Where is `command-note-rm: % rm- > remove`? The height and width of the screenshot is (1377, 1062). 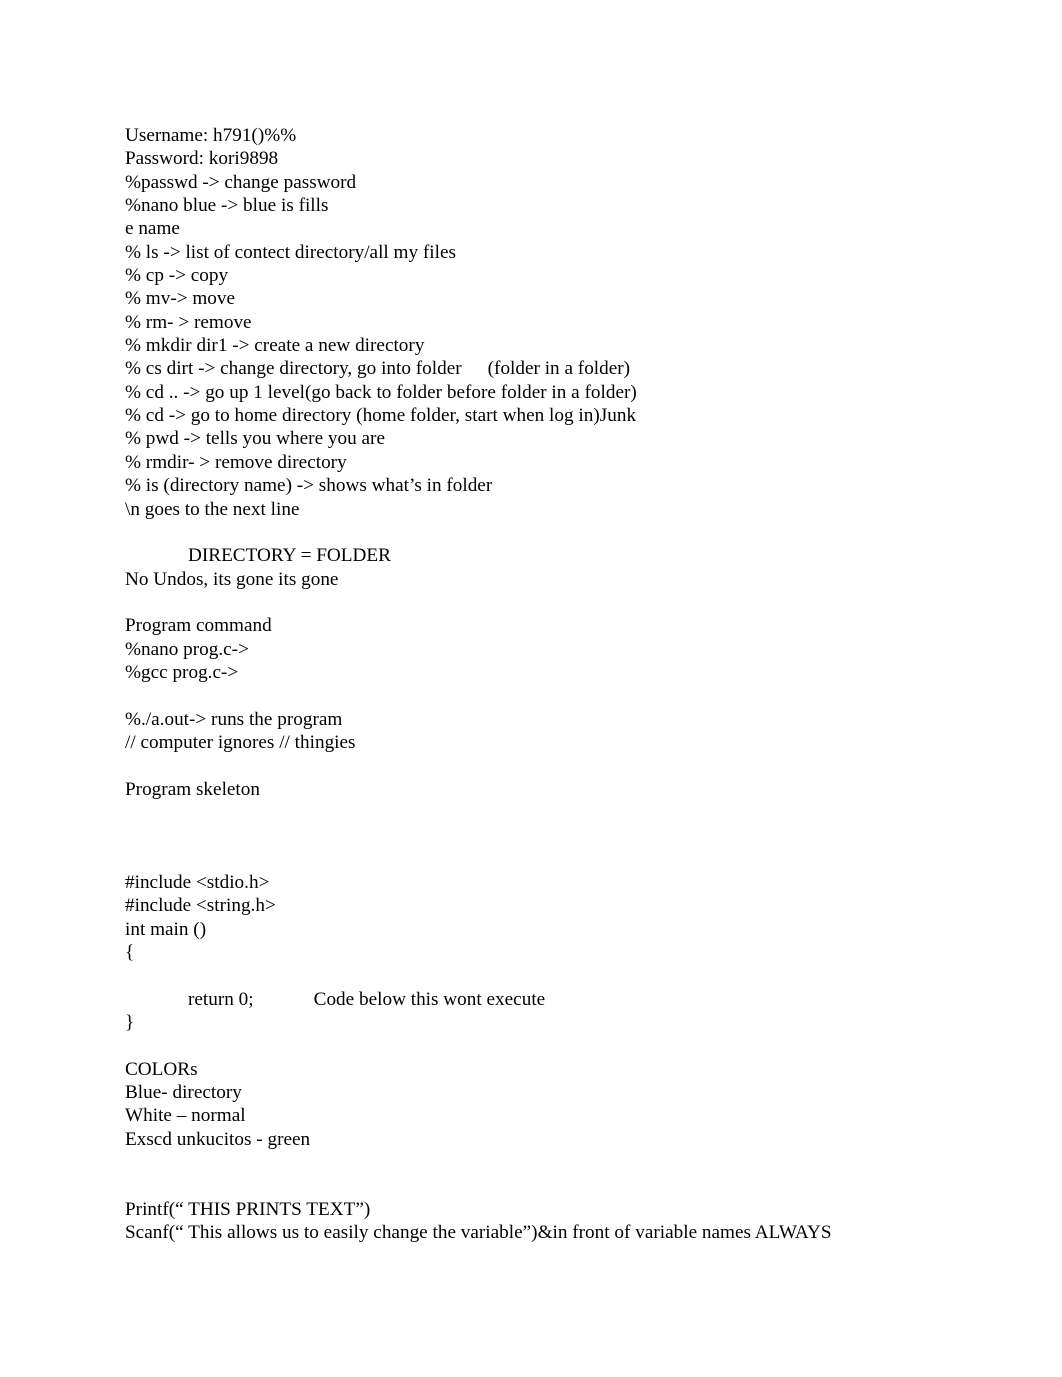 command-note-rm: % rm- > remove is located at coordinates (188, 322).